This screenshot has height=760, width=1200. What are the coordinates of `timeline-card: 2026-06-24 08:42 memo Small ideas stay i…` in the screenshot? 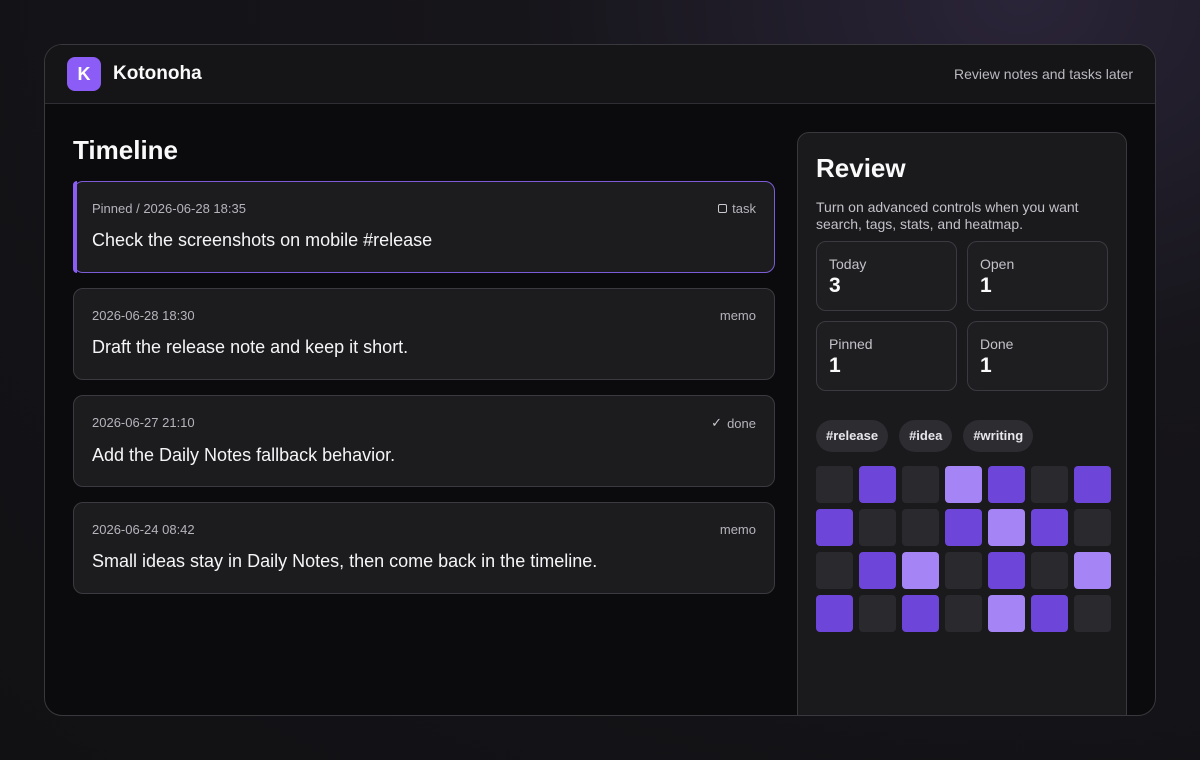 It's located at (424, 548).